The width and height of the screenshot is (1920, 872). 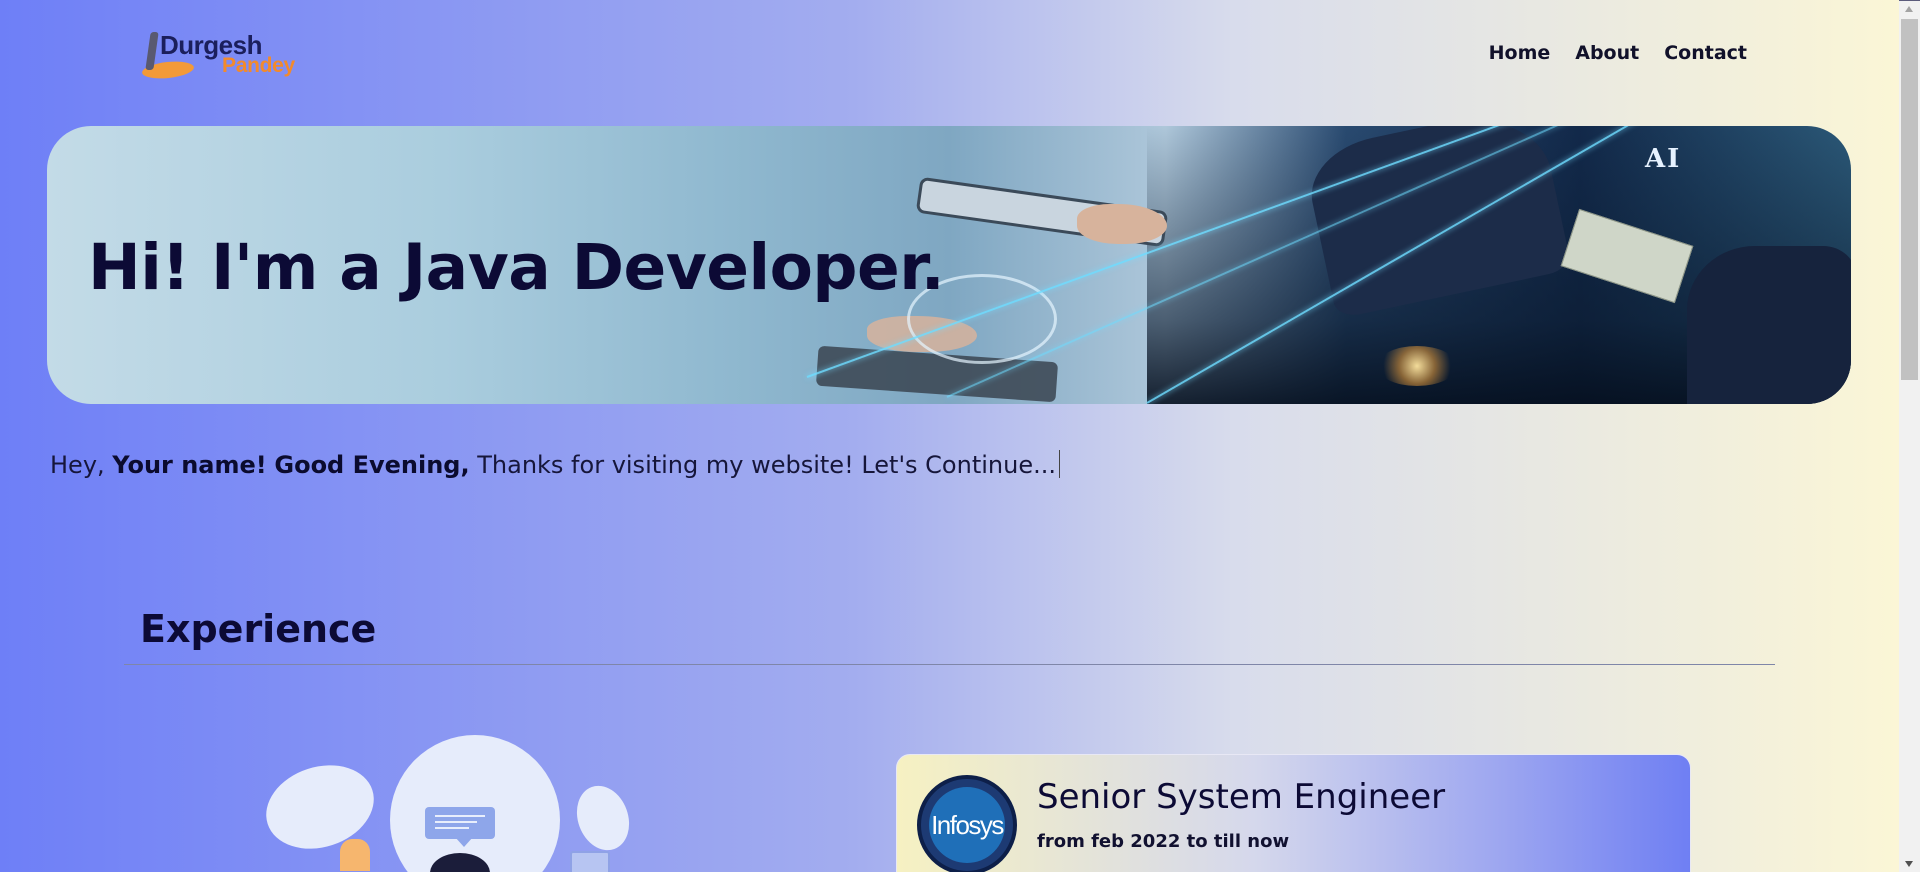 What do you see at coordinates (1417, 366) in the screenshot?
I see `hero-light-glow` at bounding box center [1417, 366].